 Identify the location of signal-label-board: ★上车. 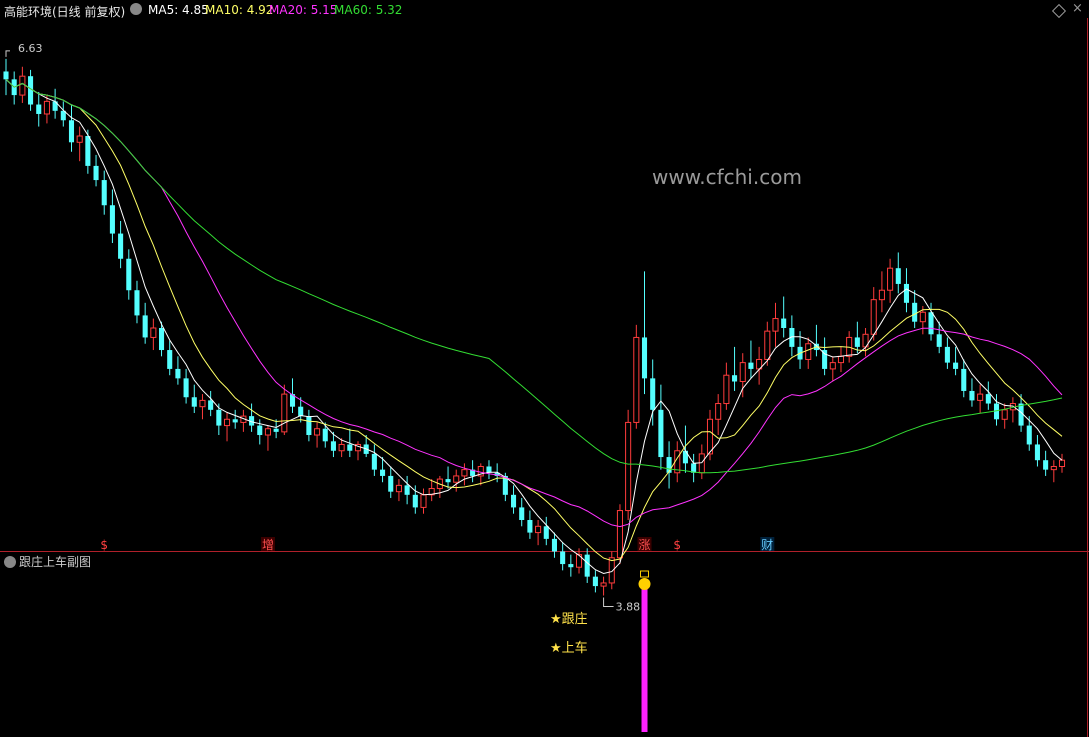
(569, 648).